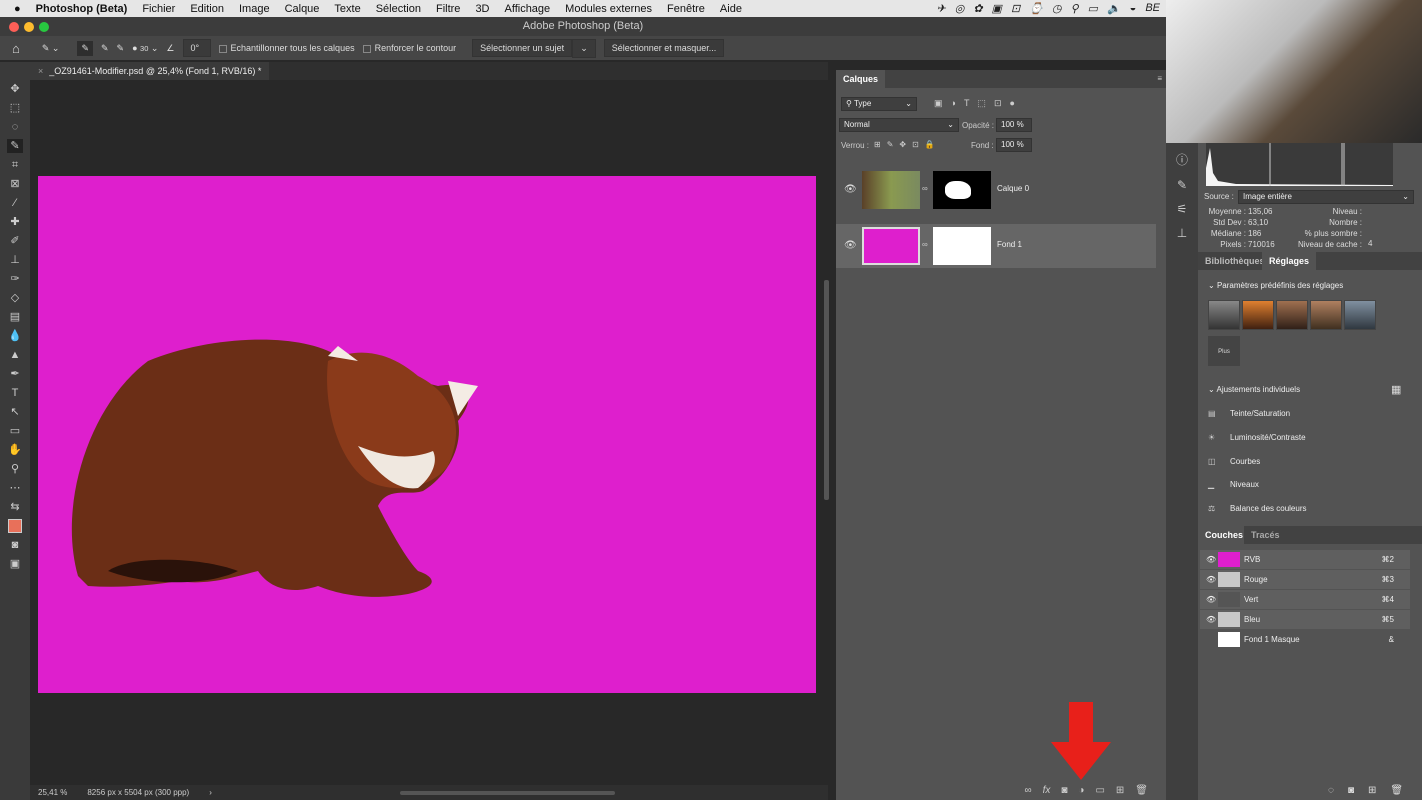  I want to click on apple-menu: ●, so click(17, 9).